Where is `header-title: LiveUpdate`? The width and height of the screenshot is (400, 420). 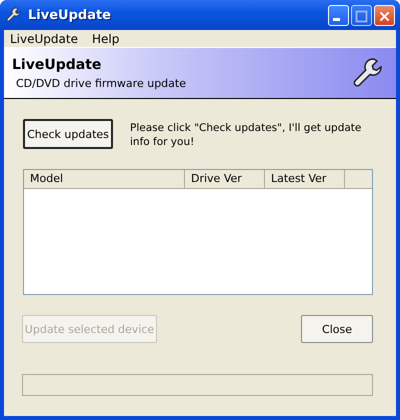
header-title: LiveUpdate is located at coordinates (57, 64).